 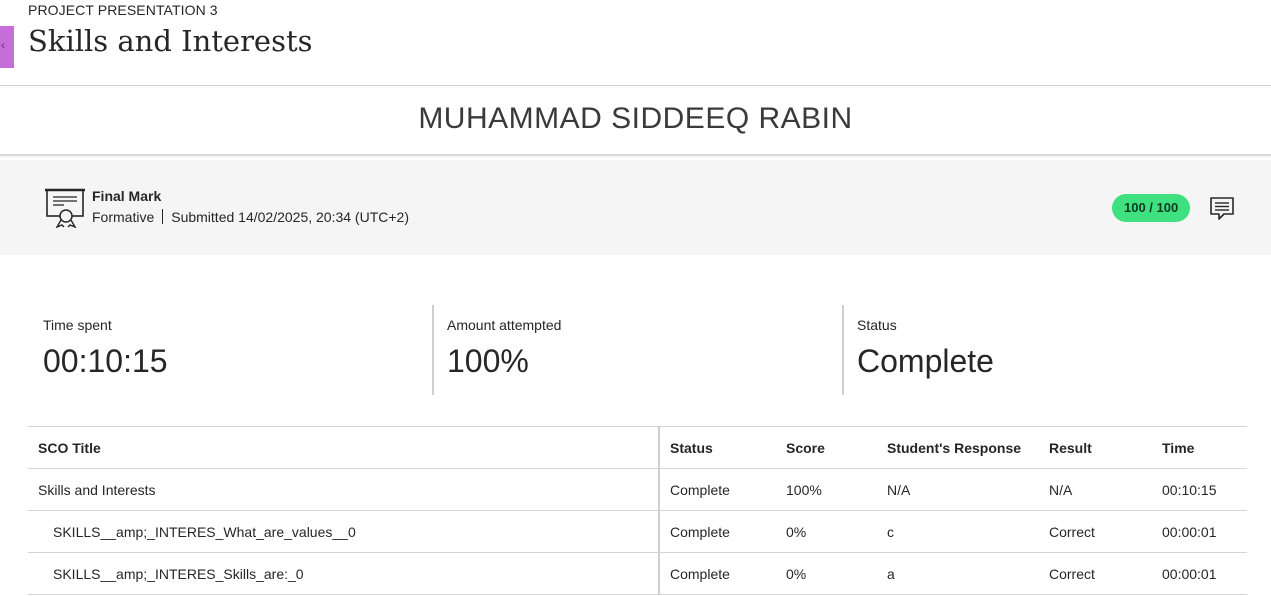 What do you see at coordinates (958, 531) in the screenshot?
I see `cell-response: c` at bounding box center [958, 531].